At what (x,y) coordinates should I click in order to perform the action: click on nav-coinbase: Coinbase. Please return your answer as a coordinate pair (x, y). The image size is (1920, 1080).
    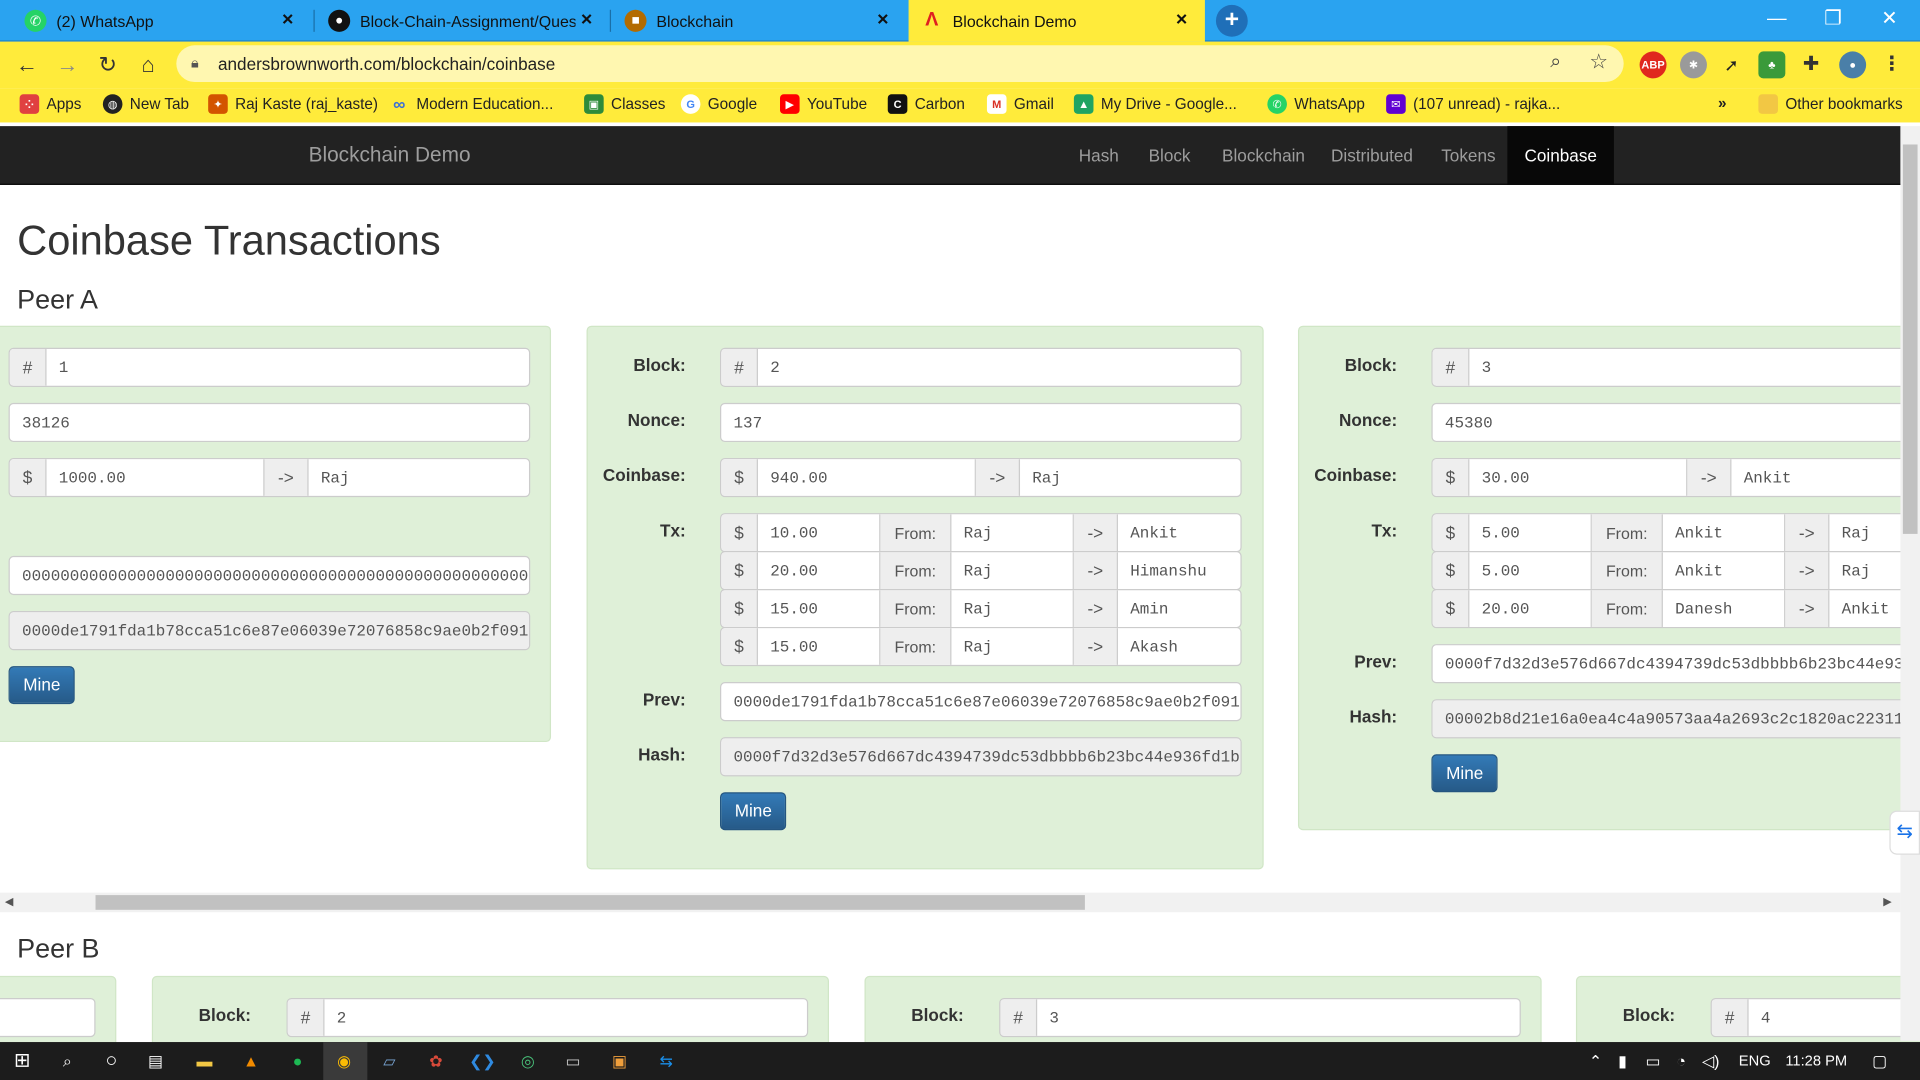
    Looking at the image, I should click on (1561, 155).